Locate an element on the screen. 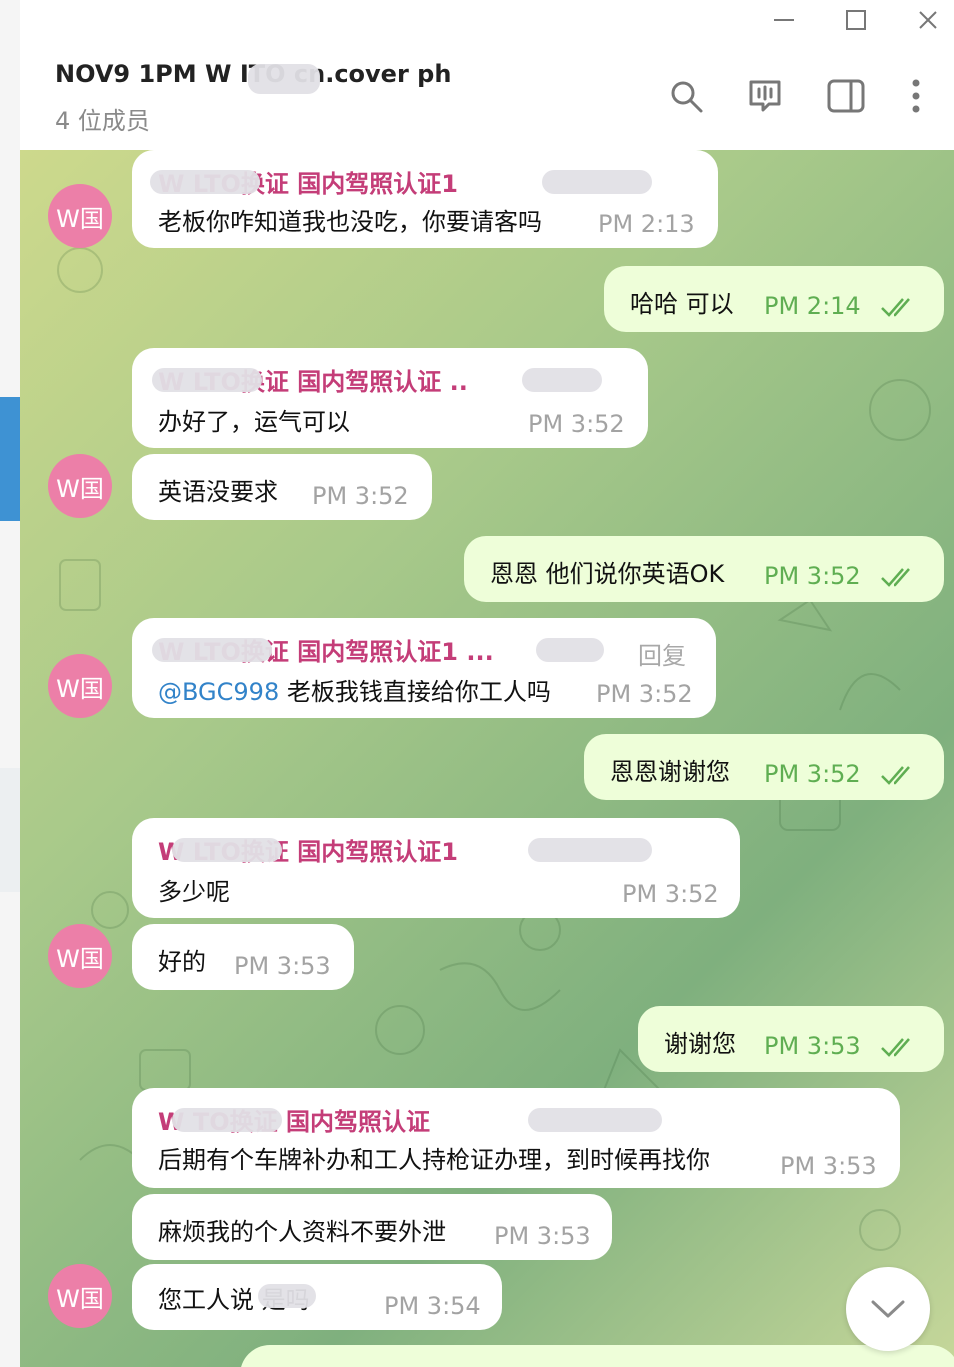  chat-header: NOV9 1PM W ITO cn.cover ph 4 位成员 is located at coordinates (487, 95).